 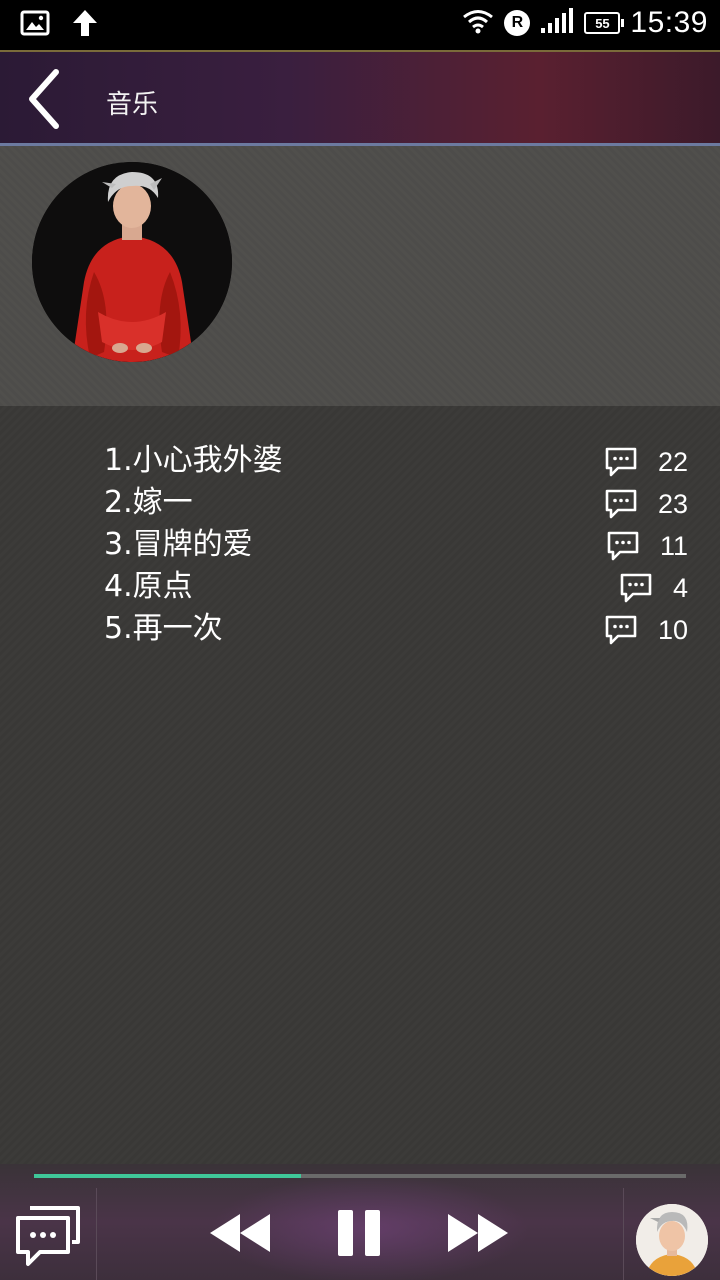 I want to click on comment-group: 11, so click(x=647, y=546).